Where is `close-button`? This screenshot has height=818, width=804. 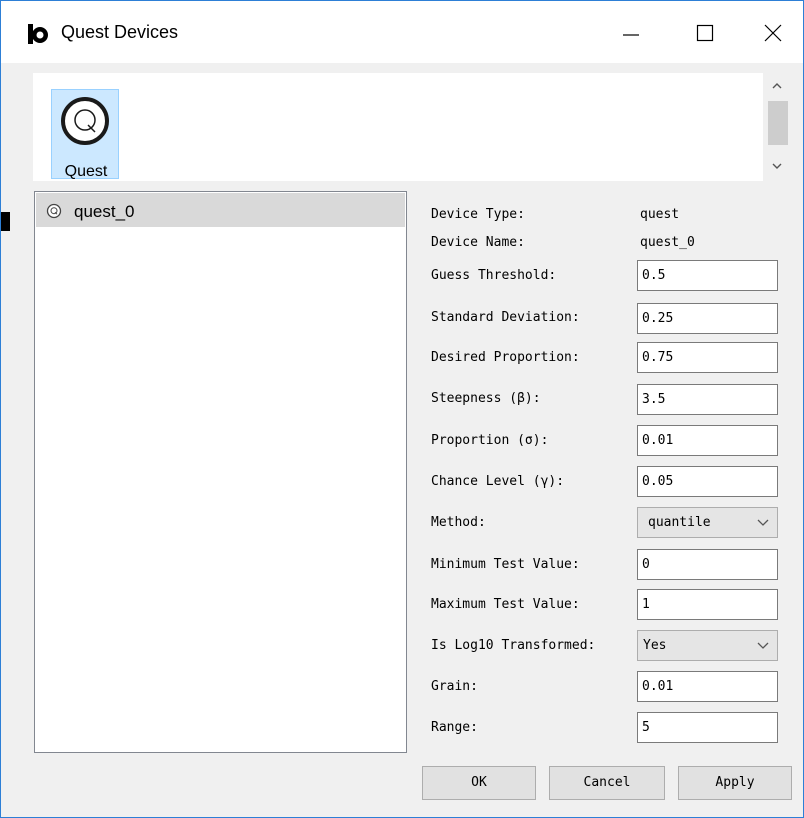
close-button is located at coordinates (773, 33).